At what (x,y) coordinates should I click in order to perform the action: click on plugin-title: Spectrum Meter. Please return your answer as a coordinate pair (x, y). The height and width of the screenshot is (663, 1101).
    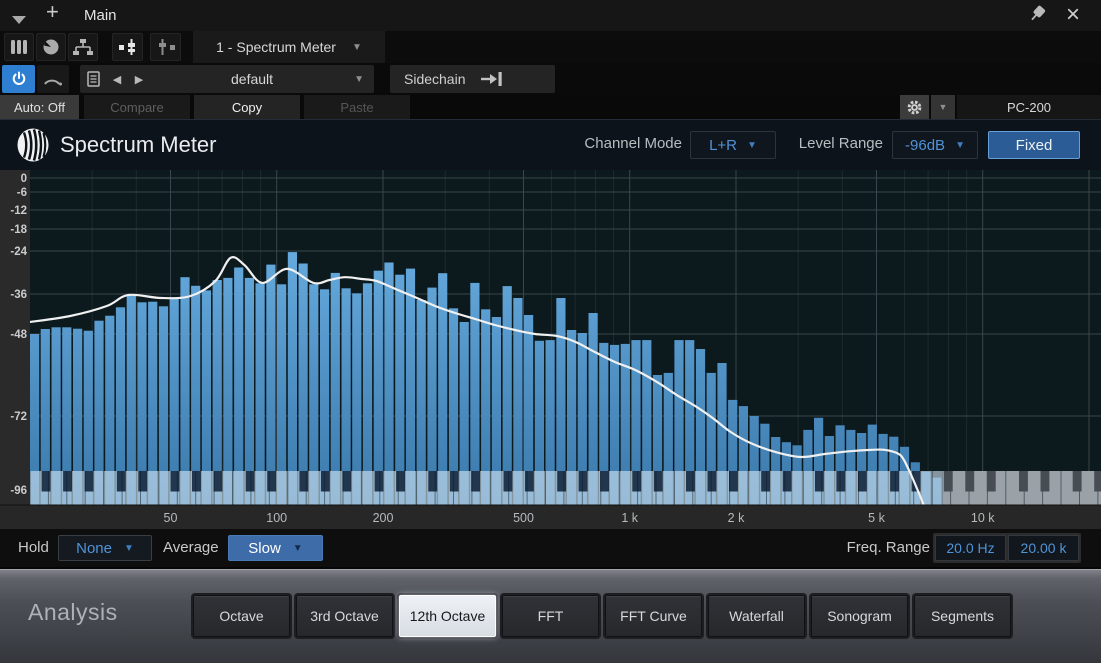
    Looking at the image, I should click on (138, 144).